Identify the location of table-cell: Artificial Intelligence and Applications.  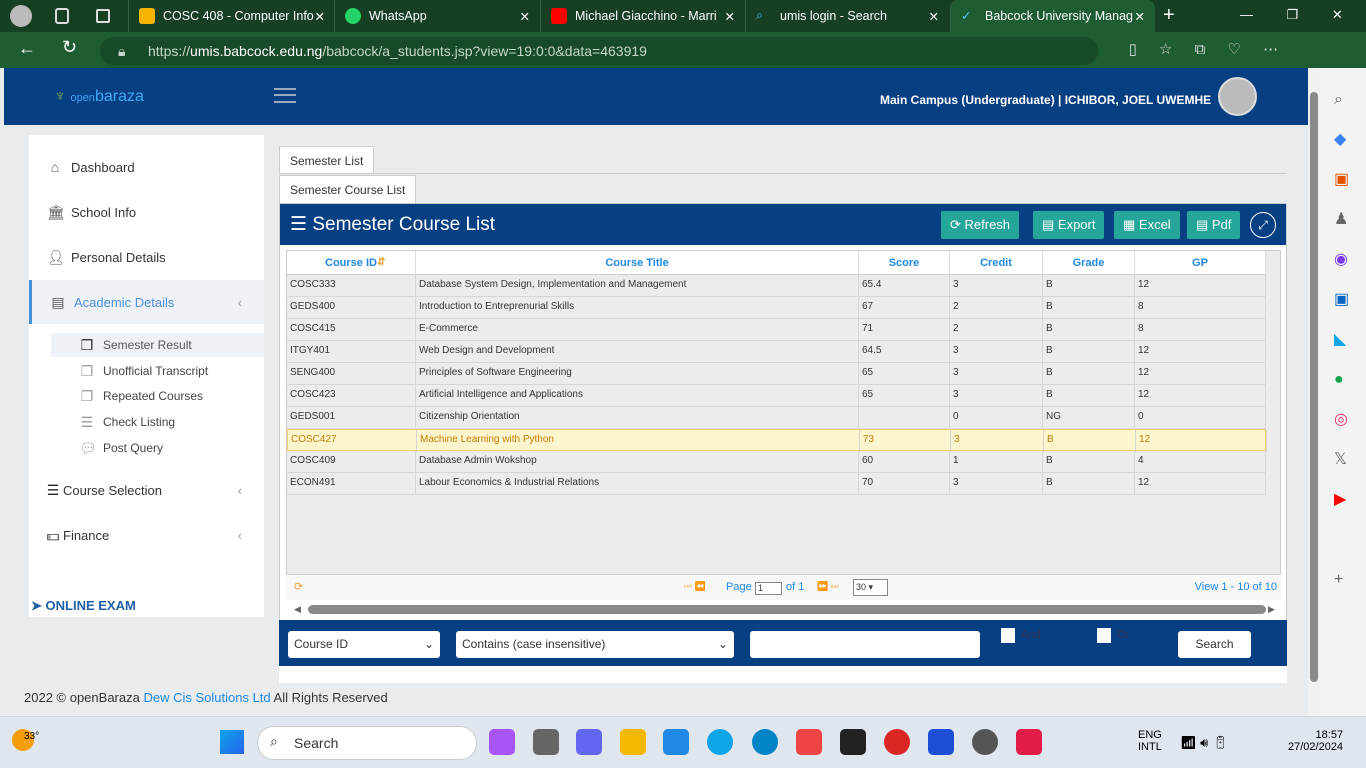
(637, 396).